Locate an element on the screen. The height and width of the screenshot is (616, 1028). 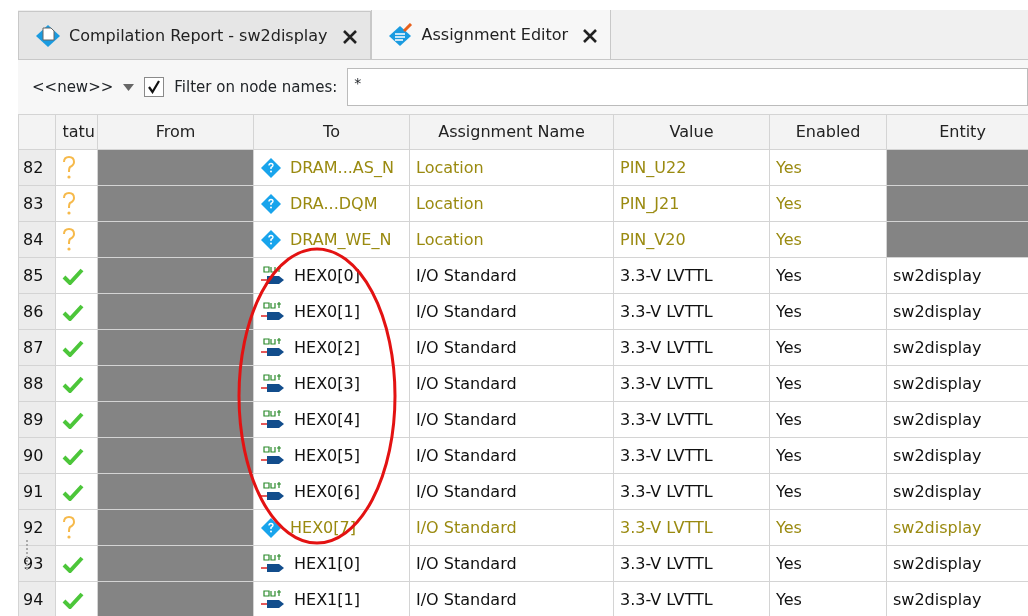
row-number: 87 is located at coordinates (37, 347).